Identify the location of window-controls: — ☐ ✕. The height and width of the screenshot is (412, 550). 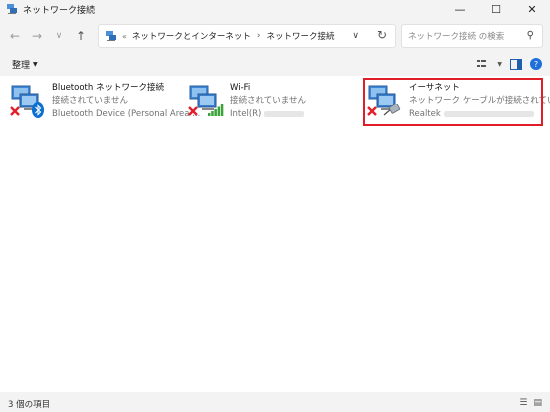
(496, 9).